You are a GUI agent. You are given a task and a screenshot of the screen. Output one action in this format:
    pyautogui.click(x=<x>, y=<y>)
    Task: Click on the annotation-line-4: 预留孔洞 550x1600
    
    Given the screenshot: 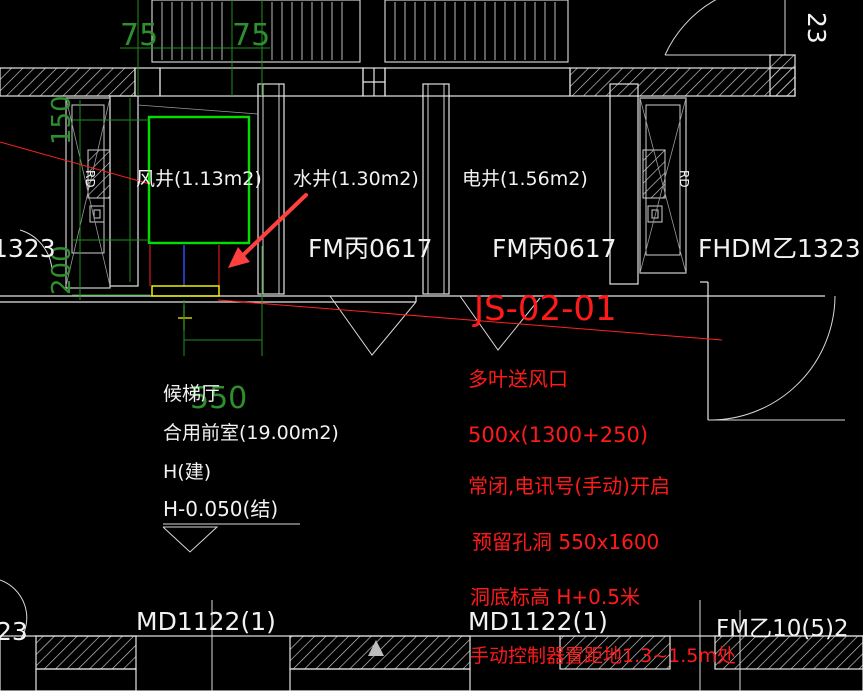 What is the action you would take?
    pyautogui.click(x=565, y=542)
    